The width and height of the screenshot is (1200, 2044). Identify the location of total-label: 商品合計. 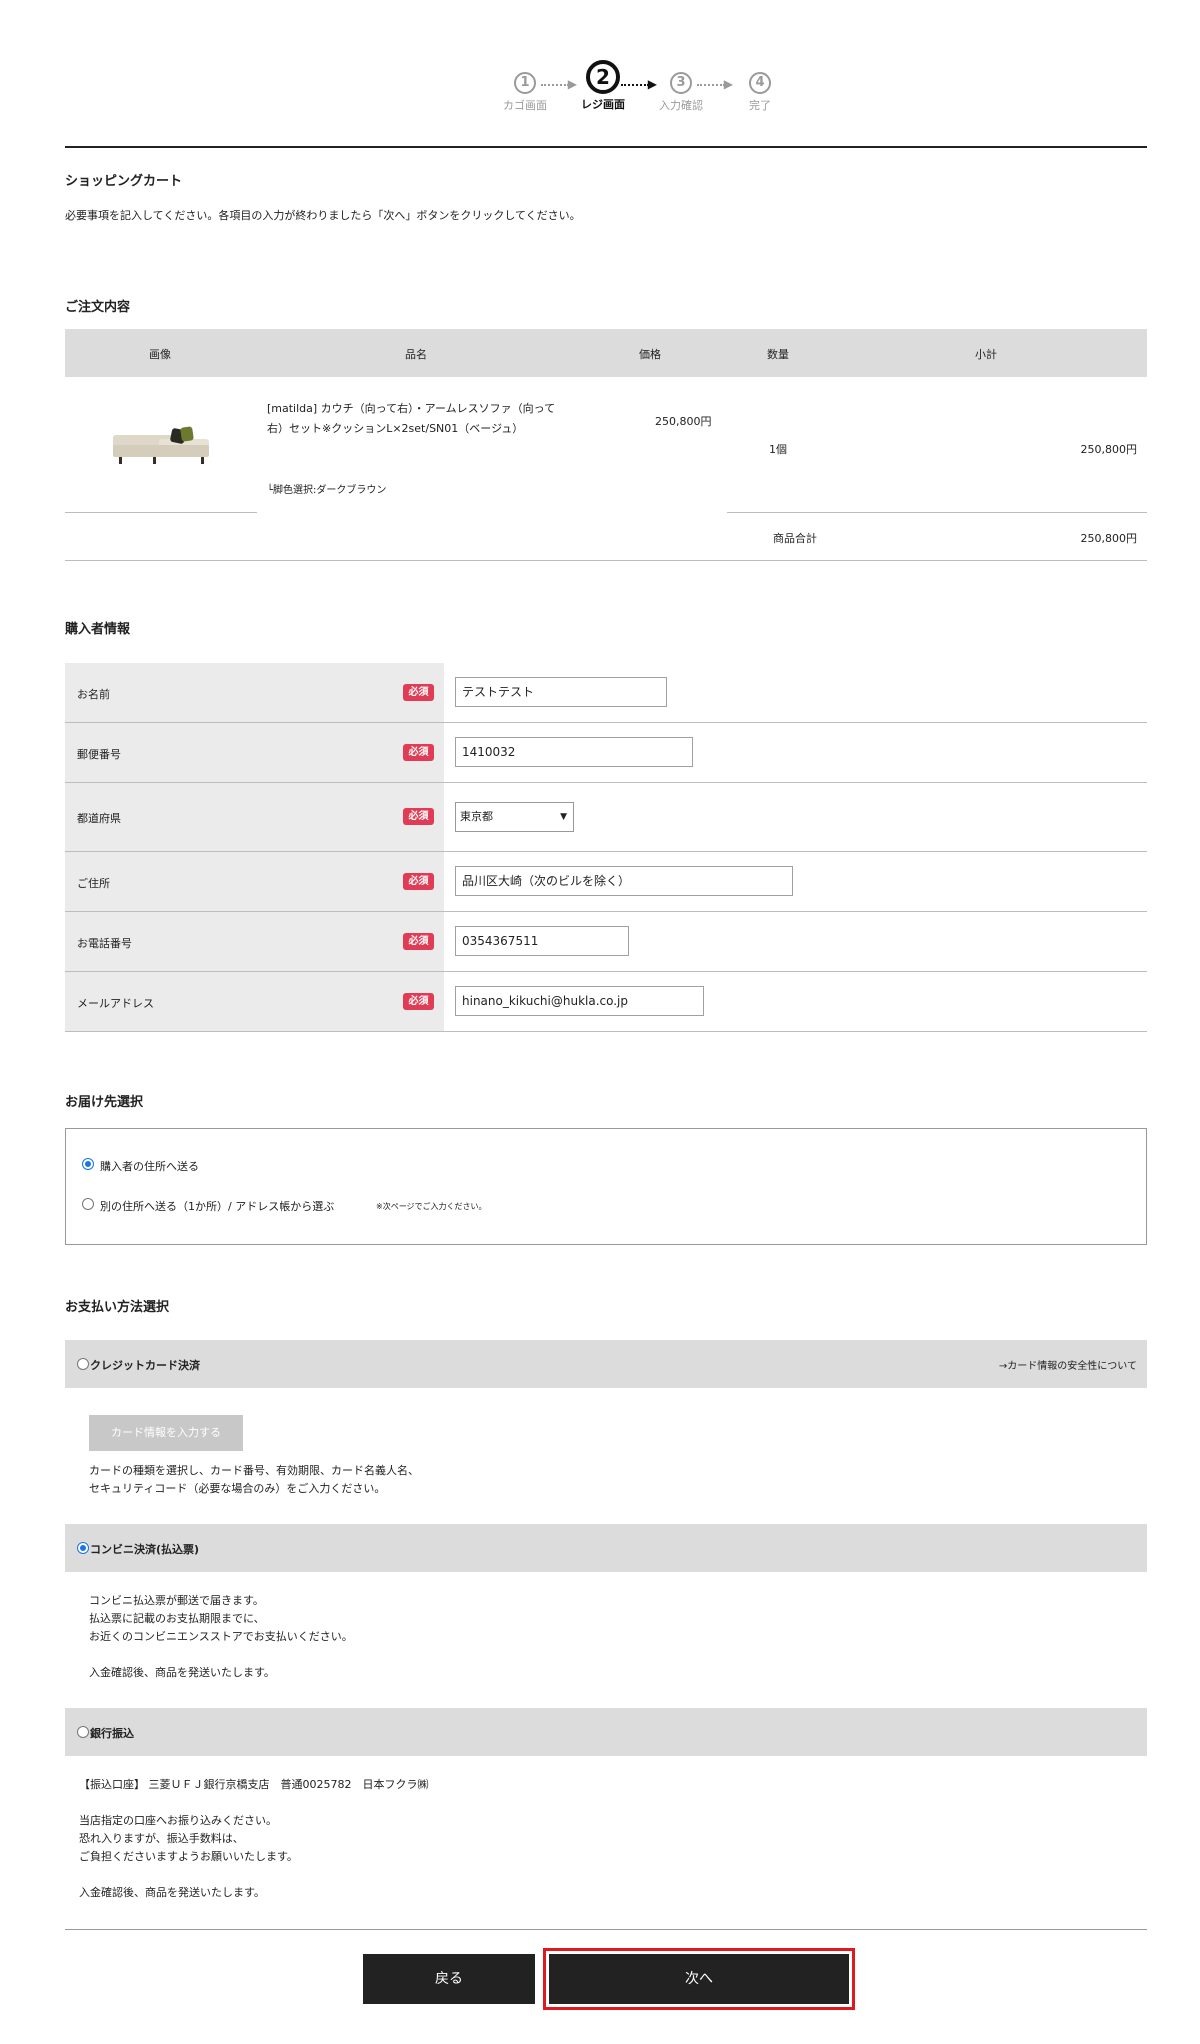
(795, 538).